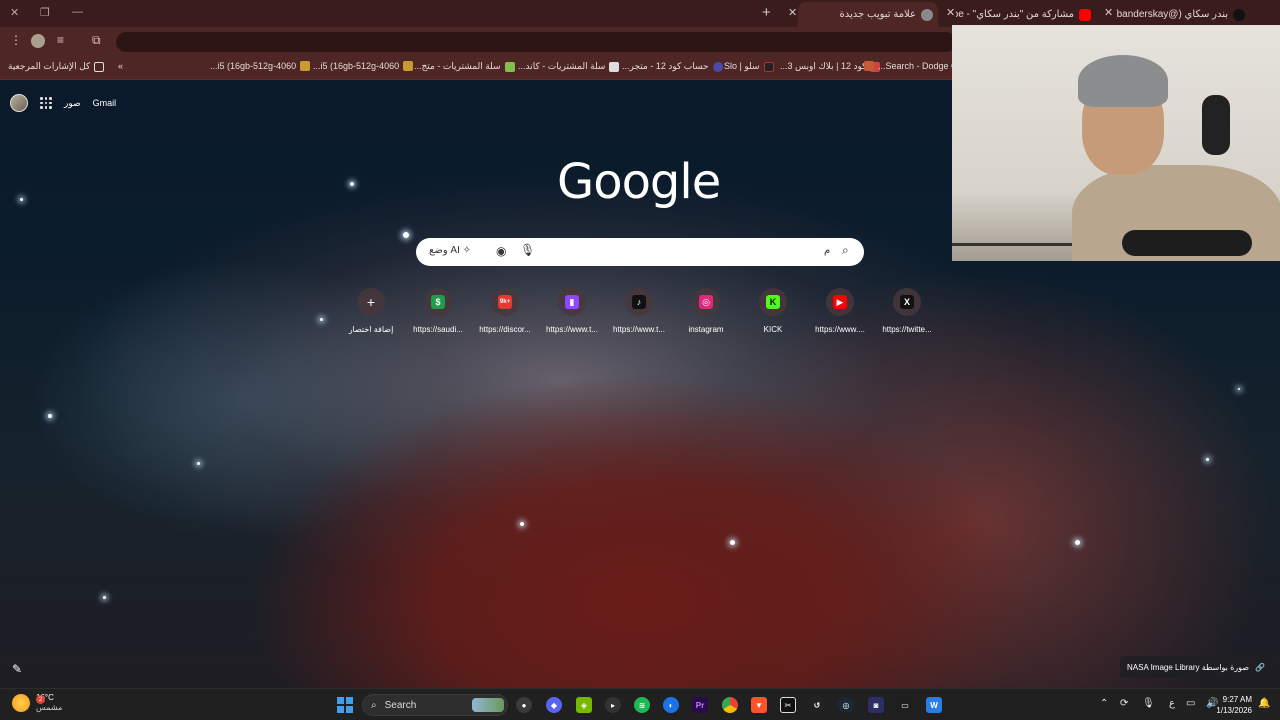 This screenshot has width=1280, height=720. I want to click on images-link: صور, so click(72, 103).